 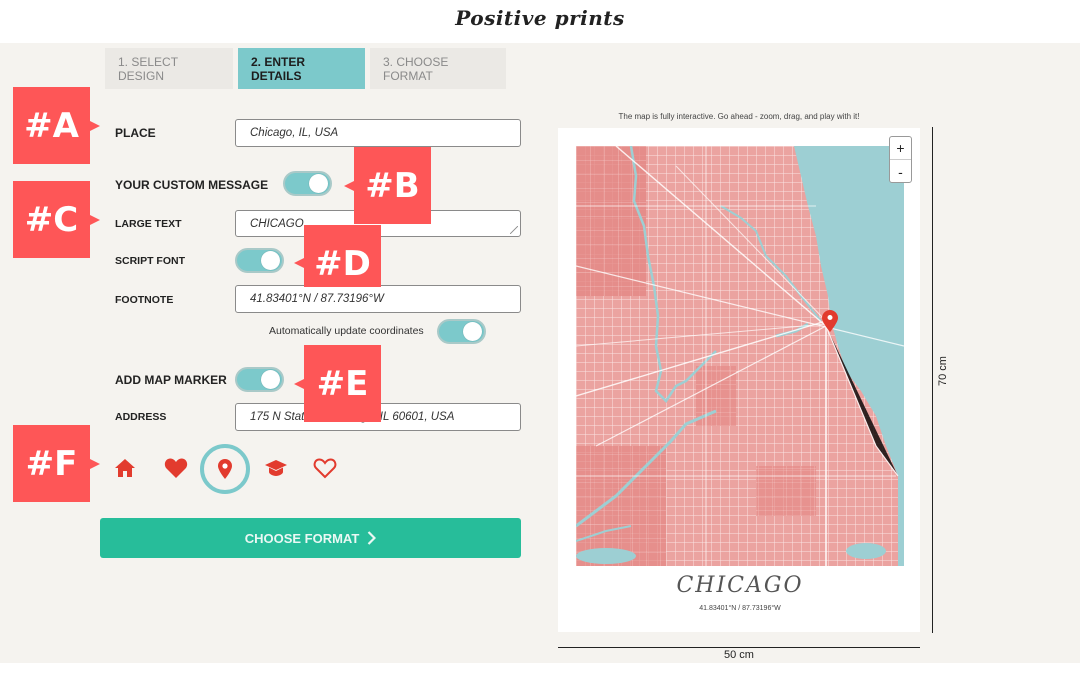 I want to click on resize-handle, so click(x=514, y=230).